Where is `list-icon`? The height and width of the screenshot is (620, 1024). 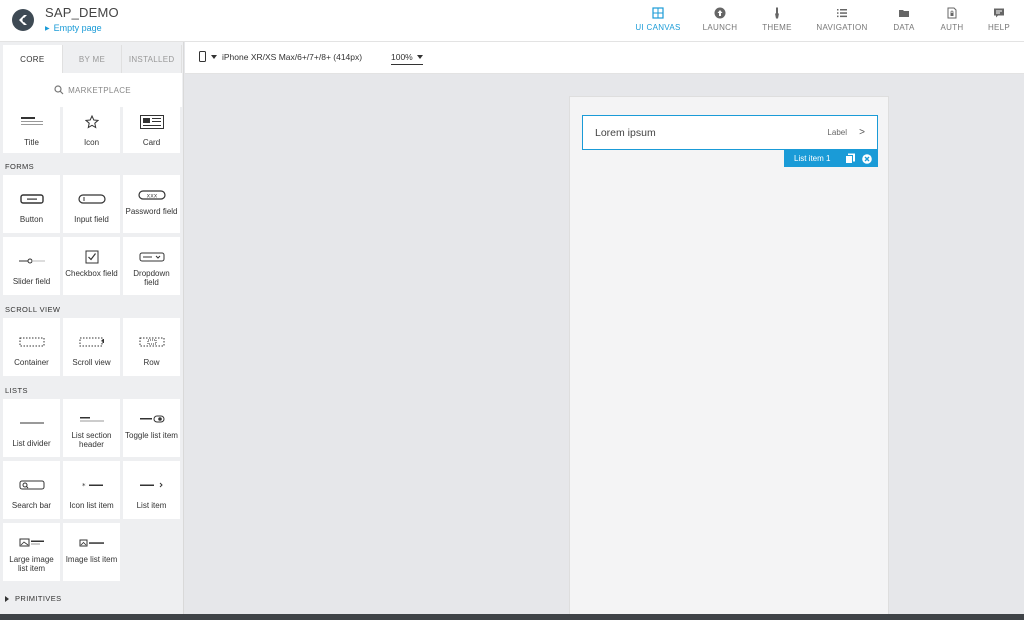 list-icon is located at coordinates (842, 13).